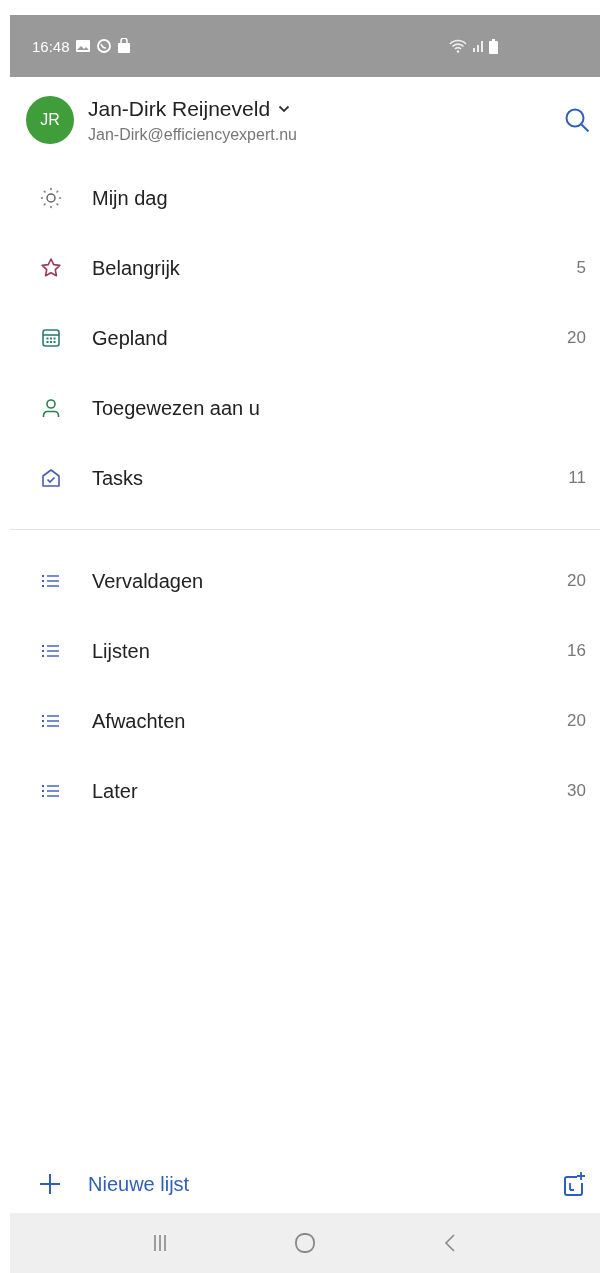 The image size is (600, 1273). I want to click on account-email: Jan-Dirk@efficiencyexpert.nu, so click(193, 134).